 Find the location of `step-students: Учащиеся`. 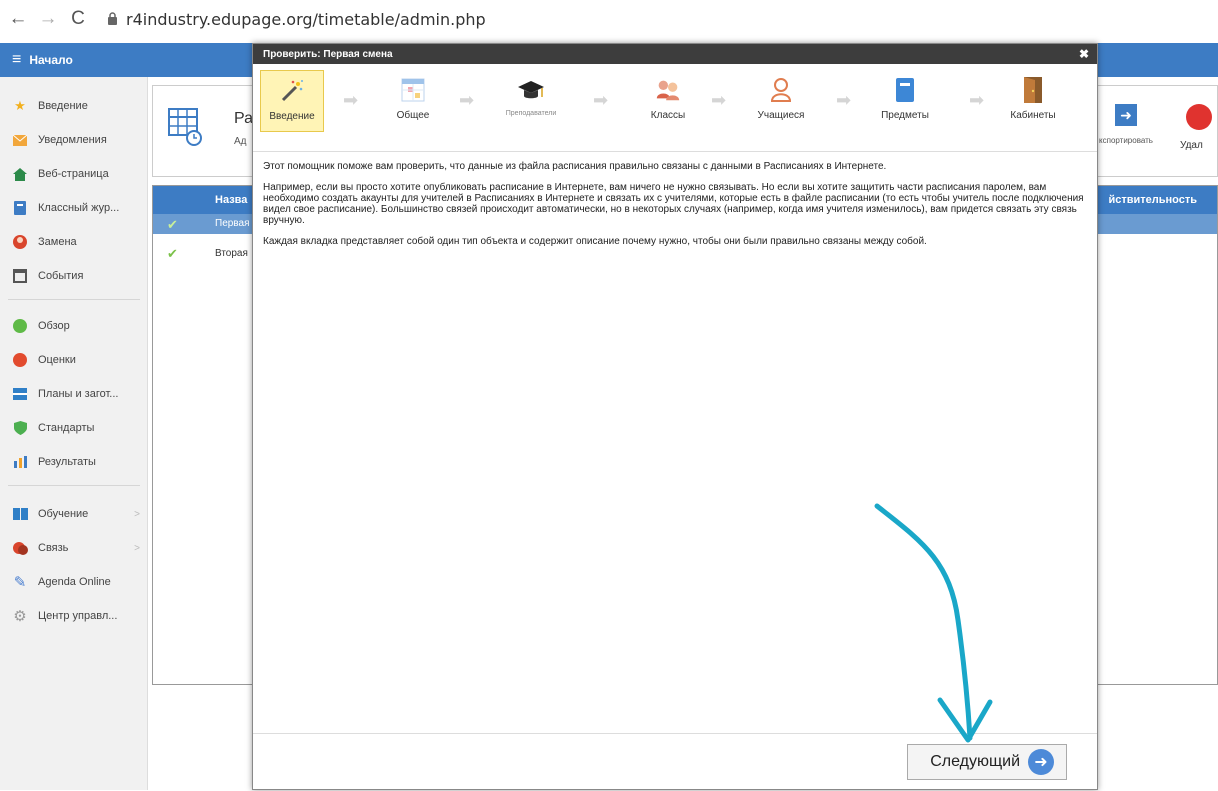

step-students: Учащиеся is located at coordinates (781, 101).